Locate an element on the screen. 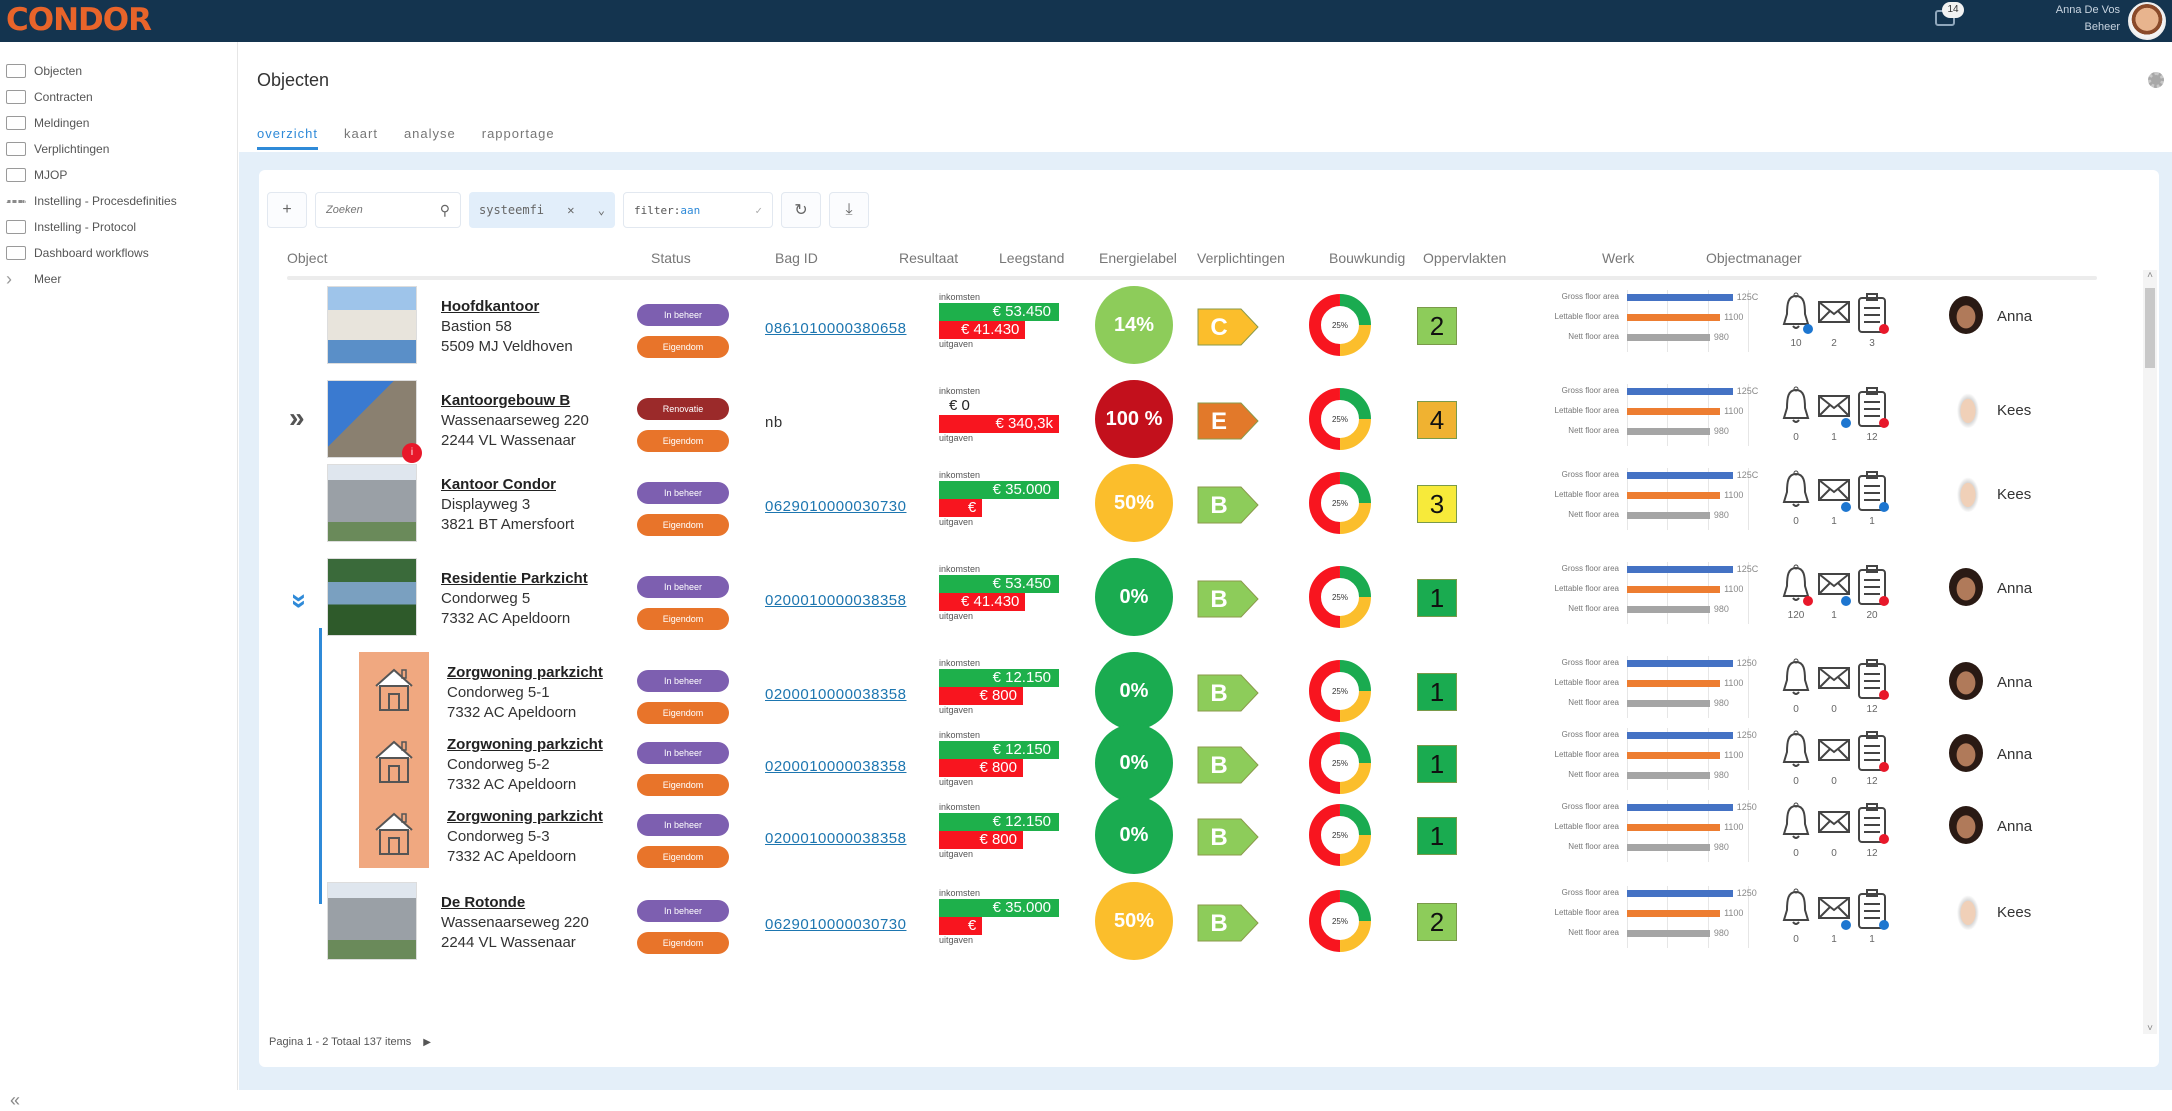  notifications-count: 10 is located at coordinates (1796, 343).